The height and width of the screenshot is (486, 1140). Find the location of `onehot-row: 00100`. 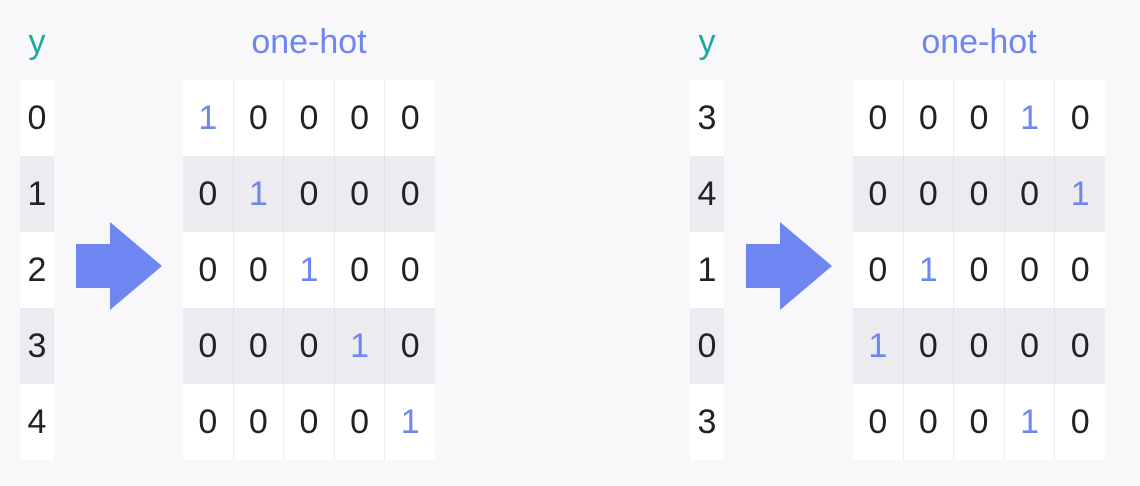

onehot-row: 00100 is located at coordinates (309, 270).